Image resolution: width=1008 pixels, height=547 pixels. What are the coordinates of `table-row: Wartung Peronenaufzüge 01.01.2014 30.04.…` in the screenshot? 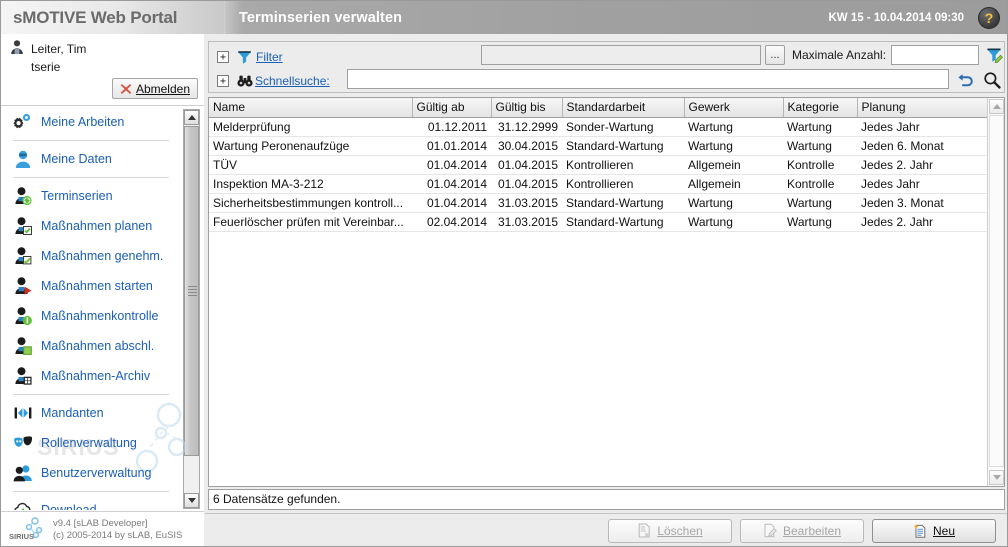 It's located at (598, 146).